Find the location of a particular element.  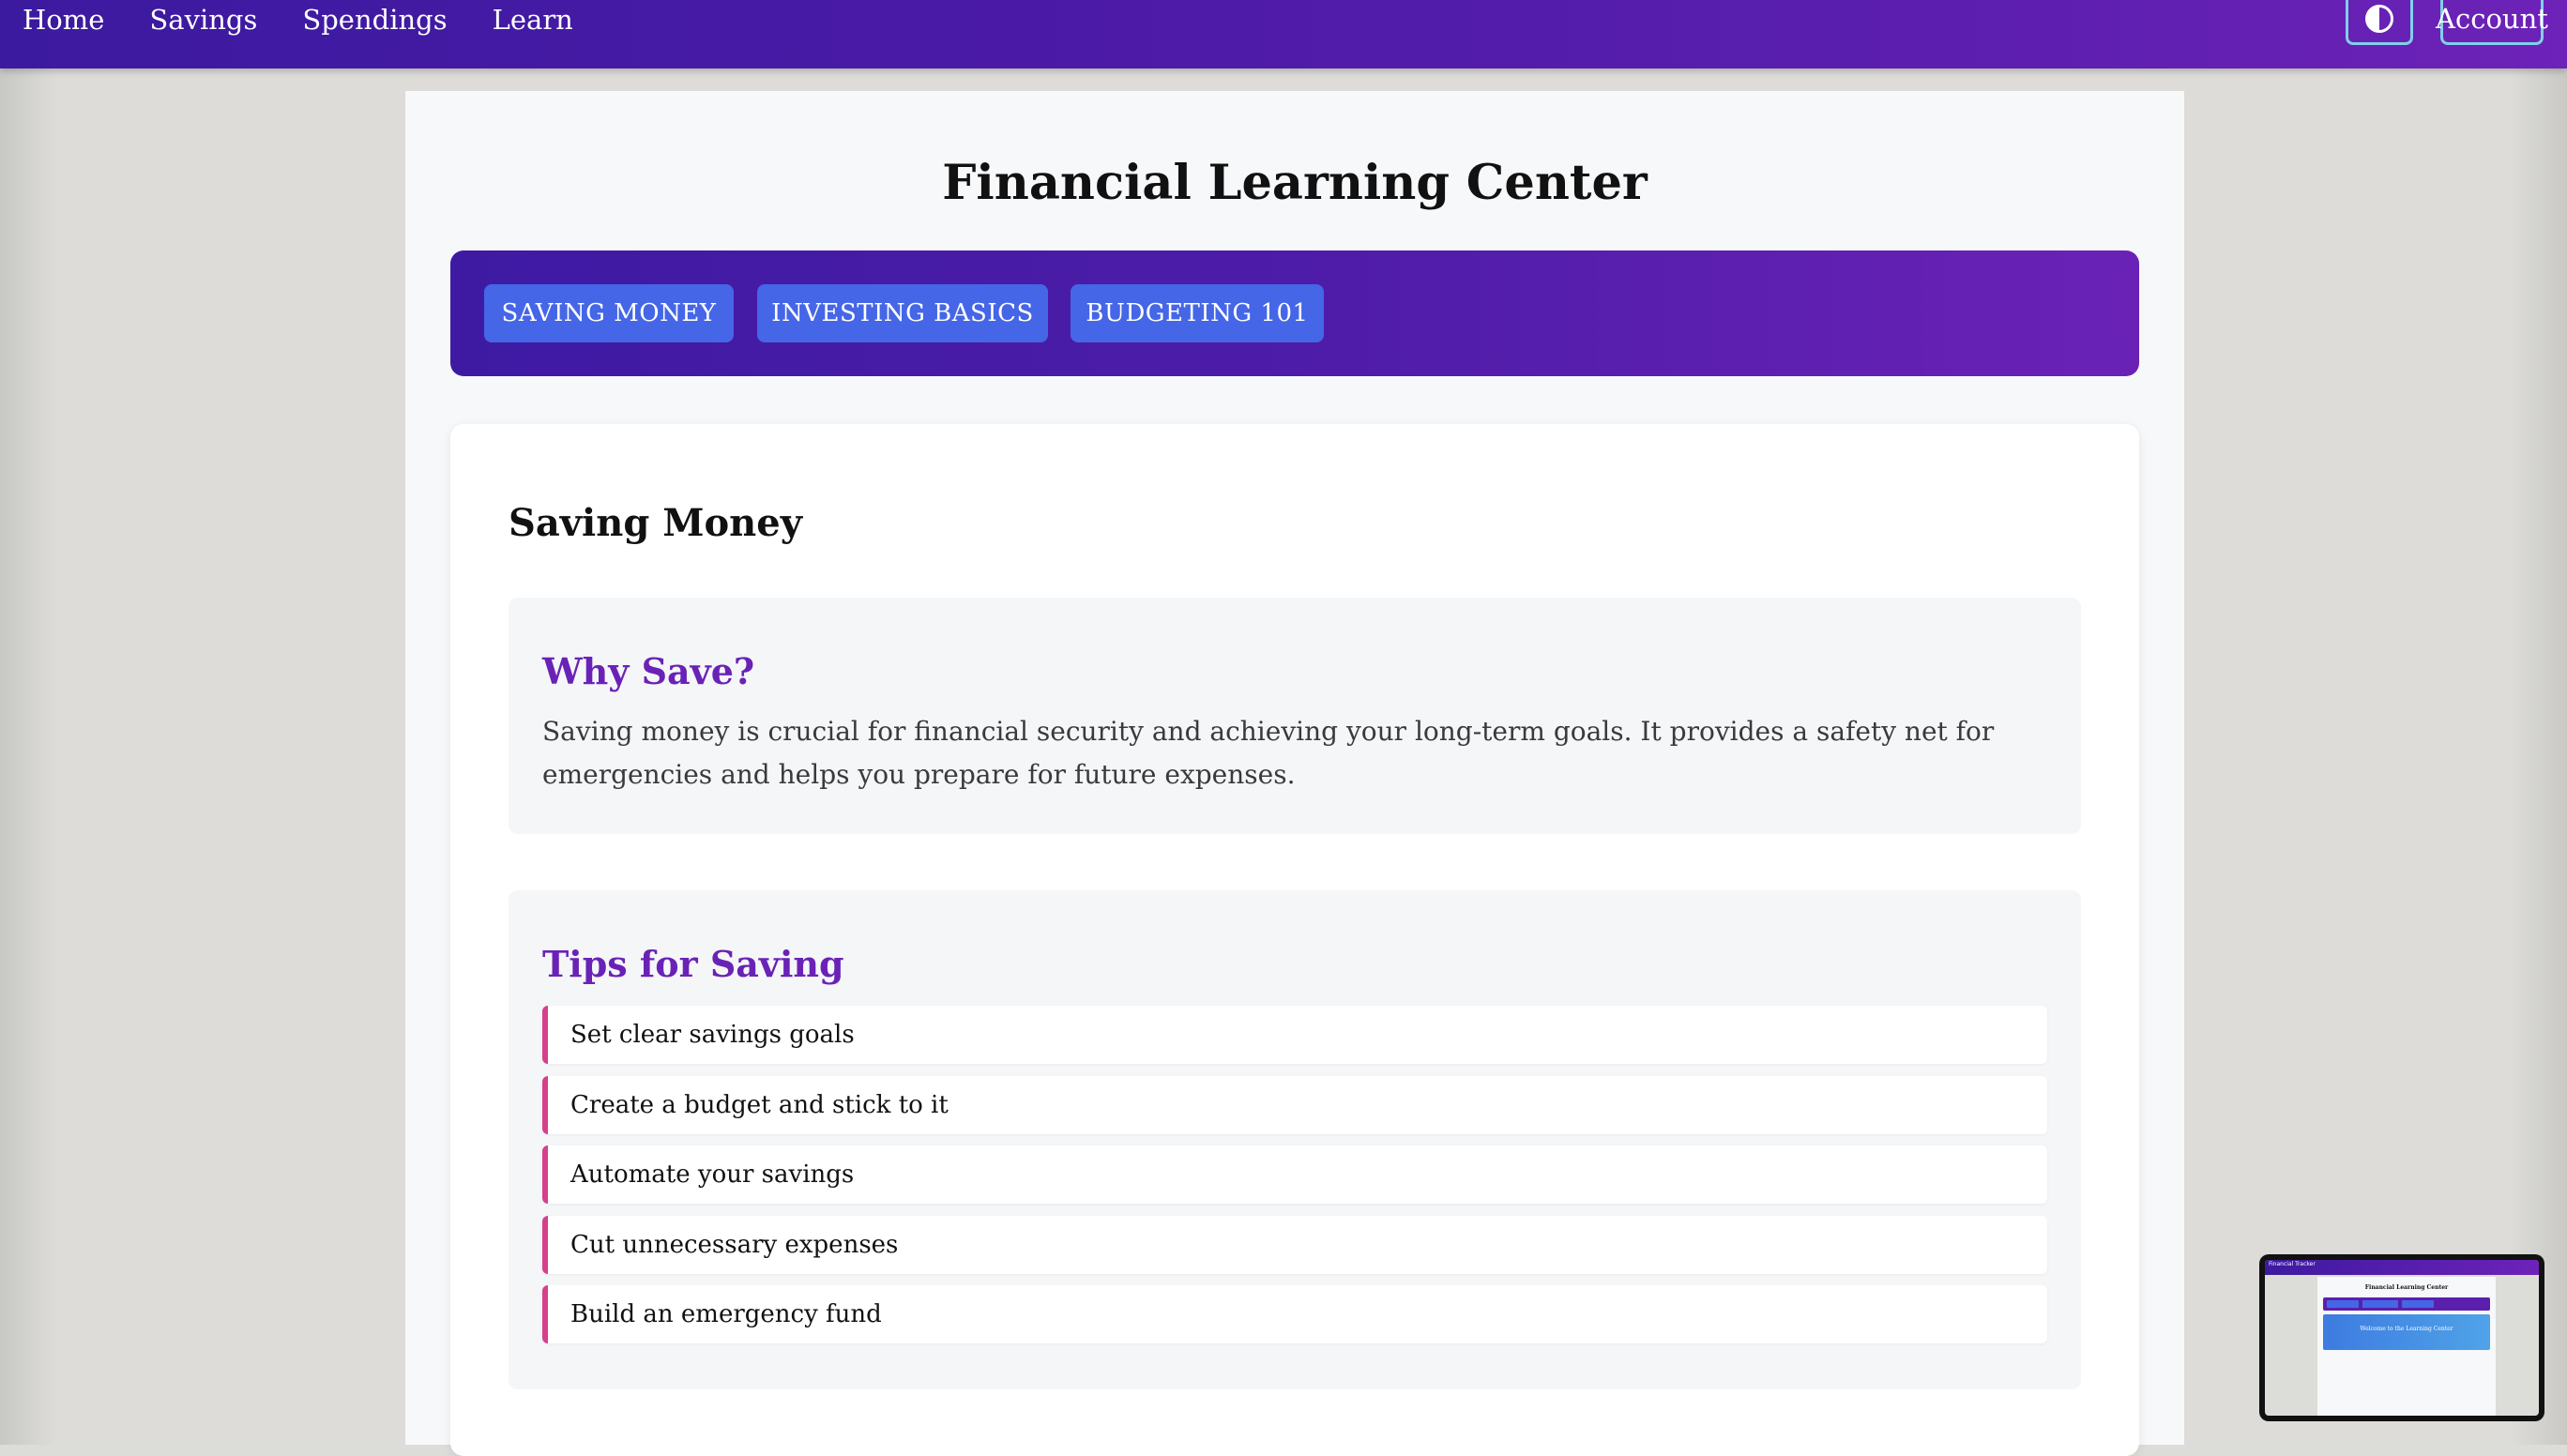

tip-item: Set clear savings goals is located at coordinates (1294, 1035).